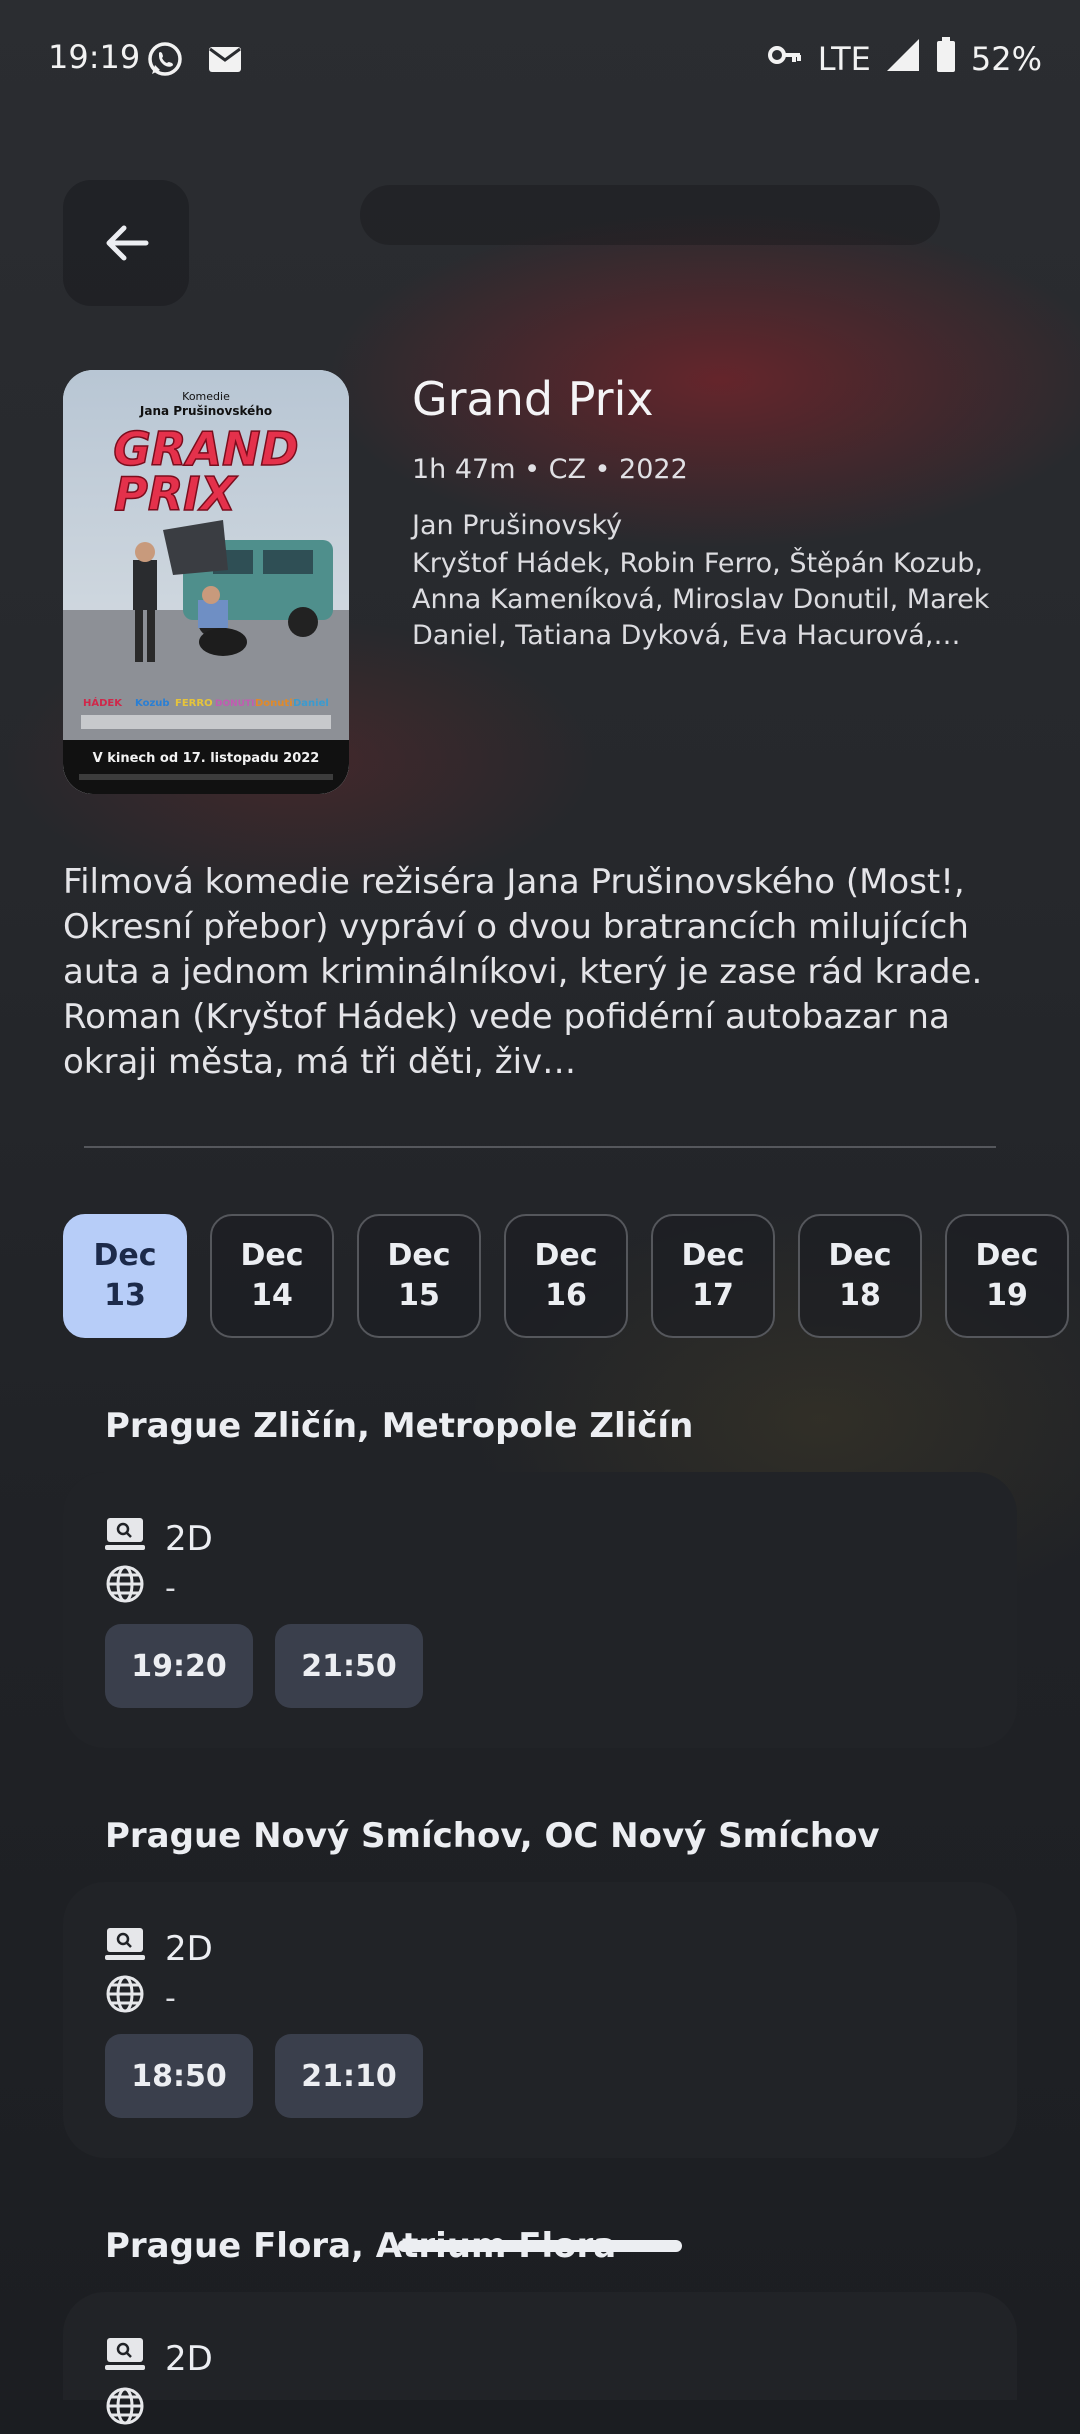  What do you see at coordinates (517, 525) in the screenshot?
I see `movie-director: Jan Prušinovský` at bounding box center [517, 525].